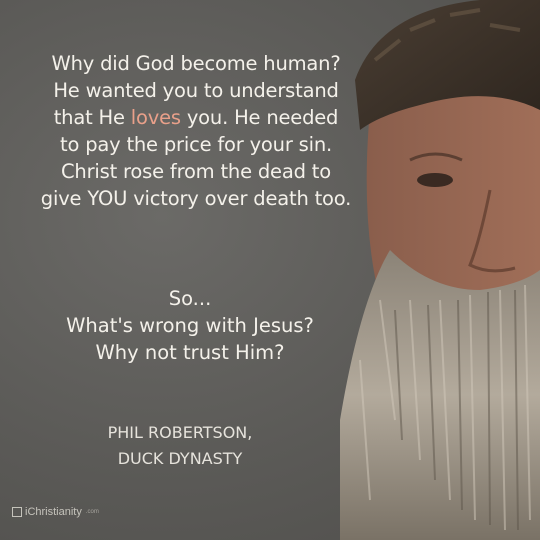 The width and height of the screenshot is (540, 540). What do you see at coordinates (180, 446) in the screenshot?
I see `attribution: PHIL ROBERTSON, DUCK DYNASTY` at bounding box center [180, 446].